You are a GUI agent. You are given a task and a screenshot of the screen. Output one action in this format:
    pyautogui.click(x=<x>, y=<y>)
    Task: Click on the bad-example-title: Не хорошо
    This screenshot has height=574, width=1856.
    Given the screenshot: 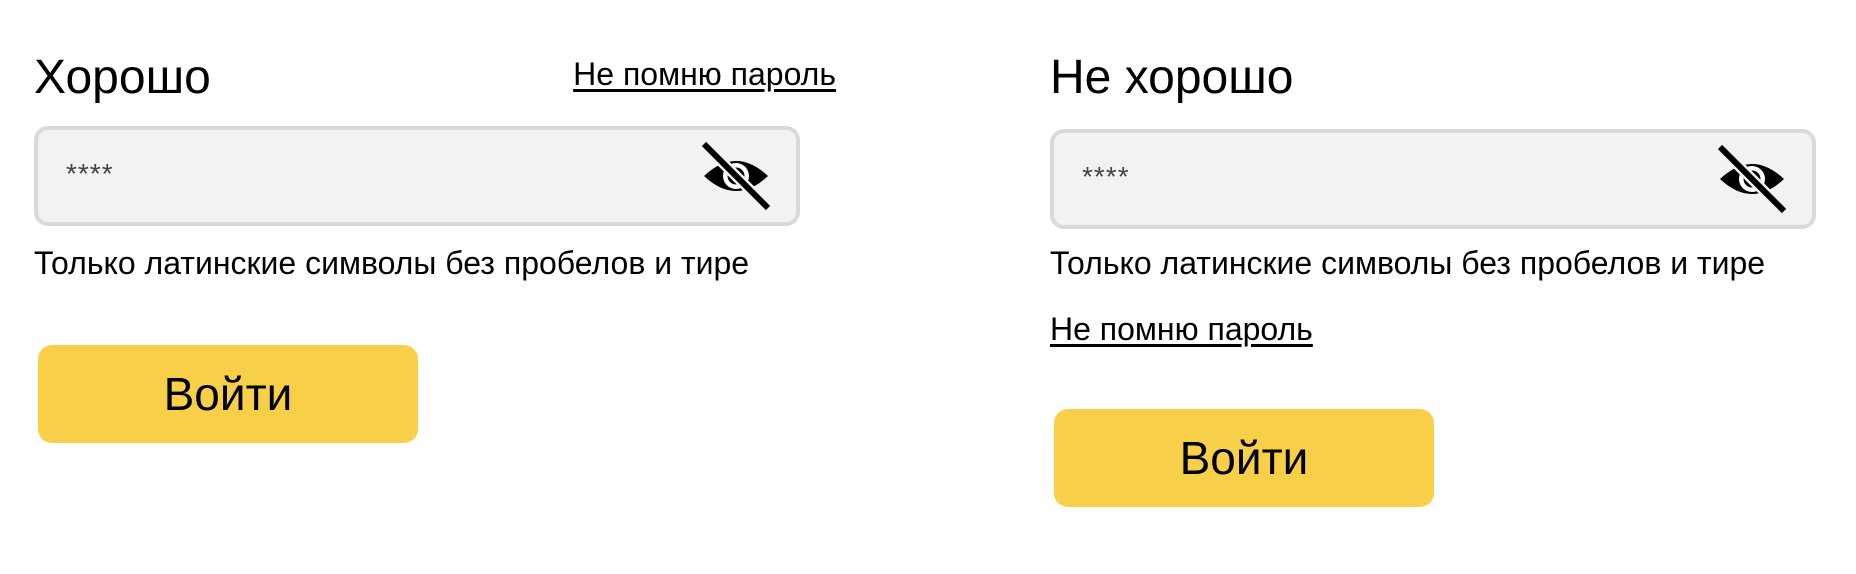 What is the action you would take?
    pyautogui.click(x=1172, y=77)
    